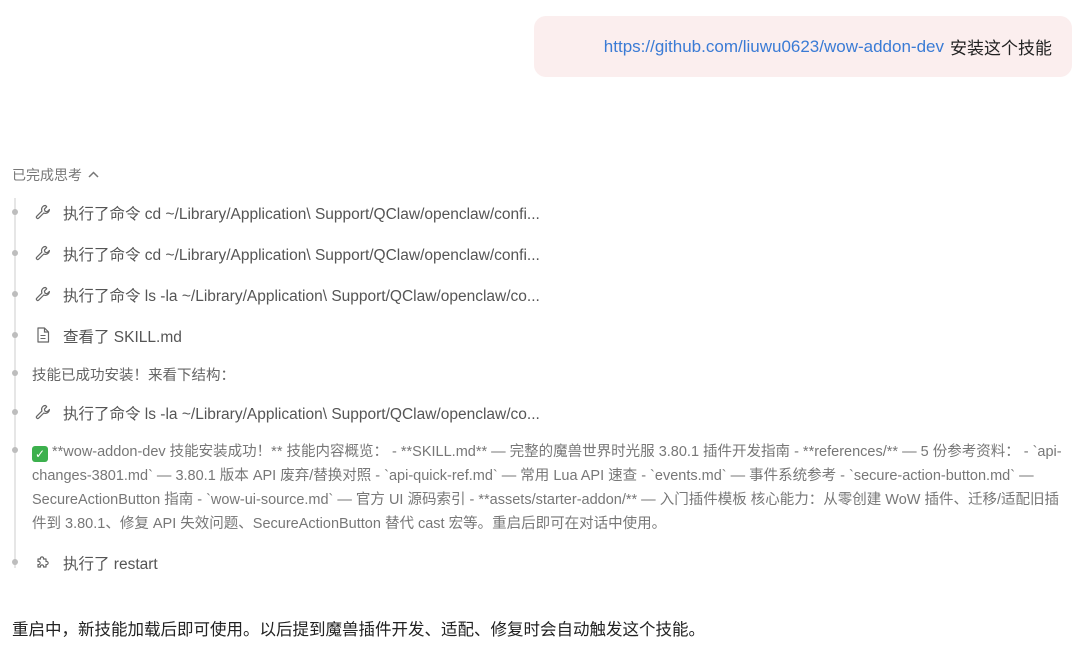 The width and height of the screenshot is (1080, 651). I want to click on step-label: 执行了 restart, so click(110, 564).